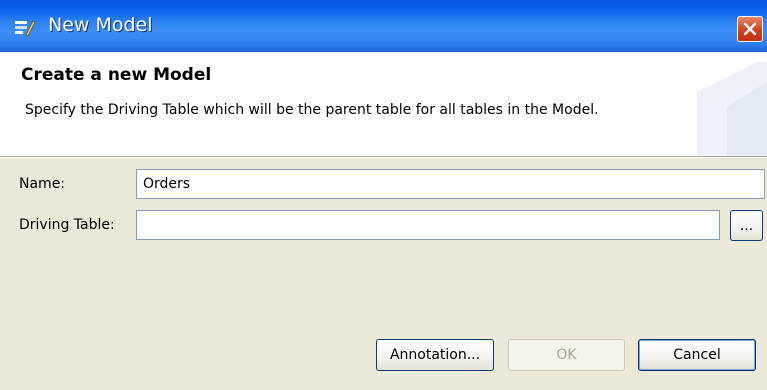  I want to click on ok-button: OK, so click(566, 355).